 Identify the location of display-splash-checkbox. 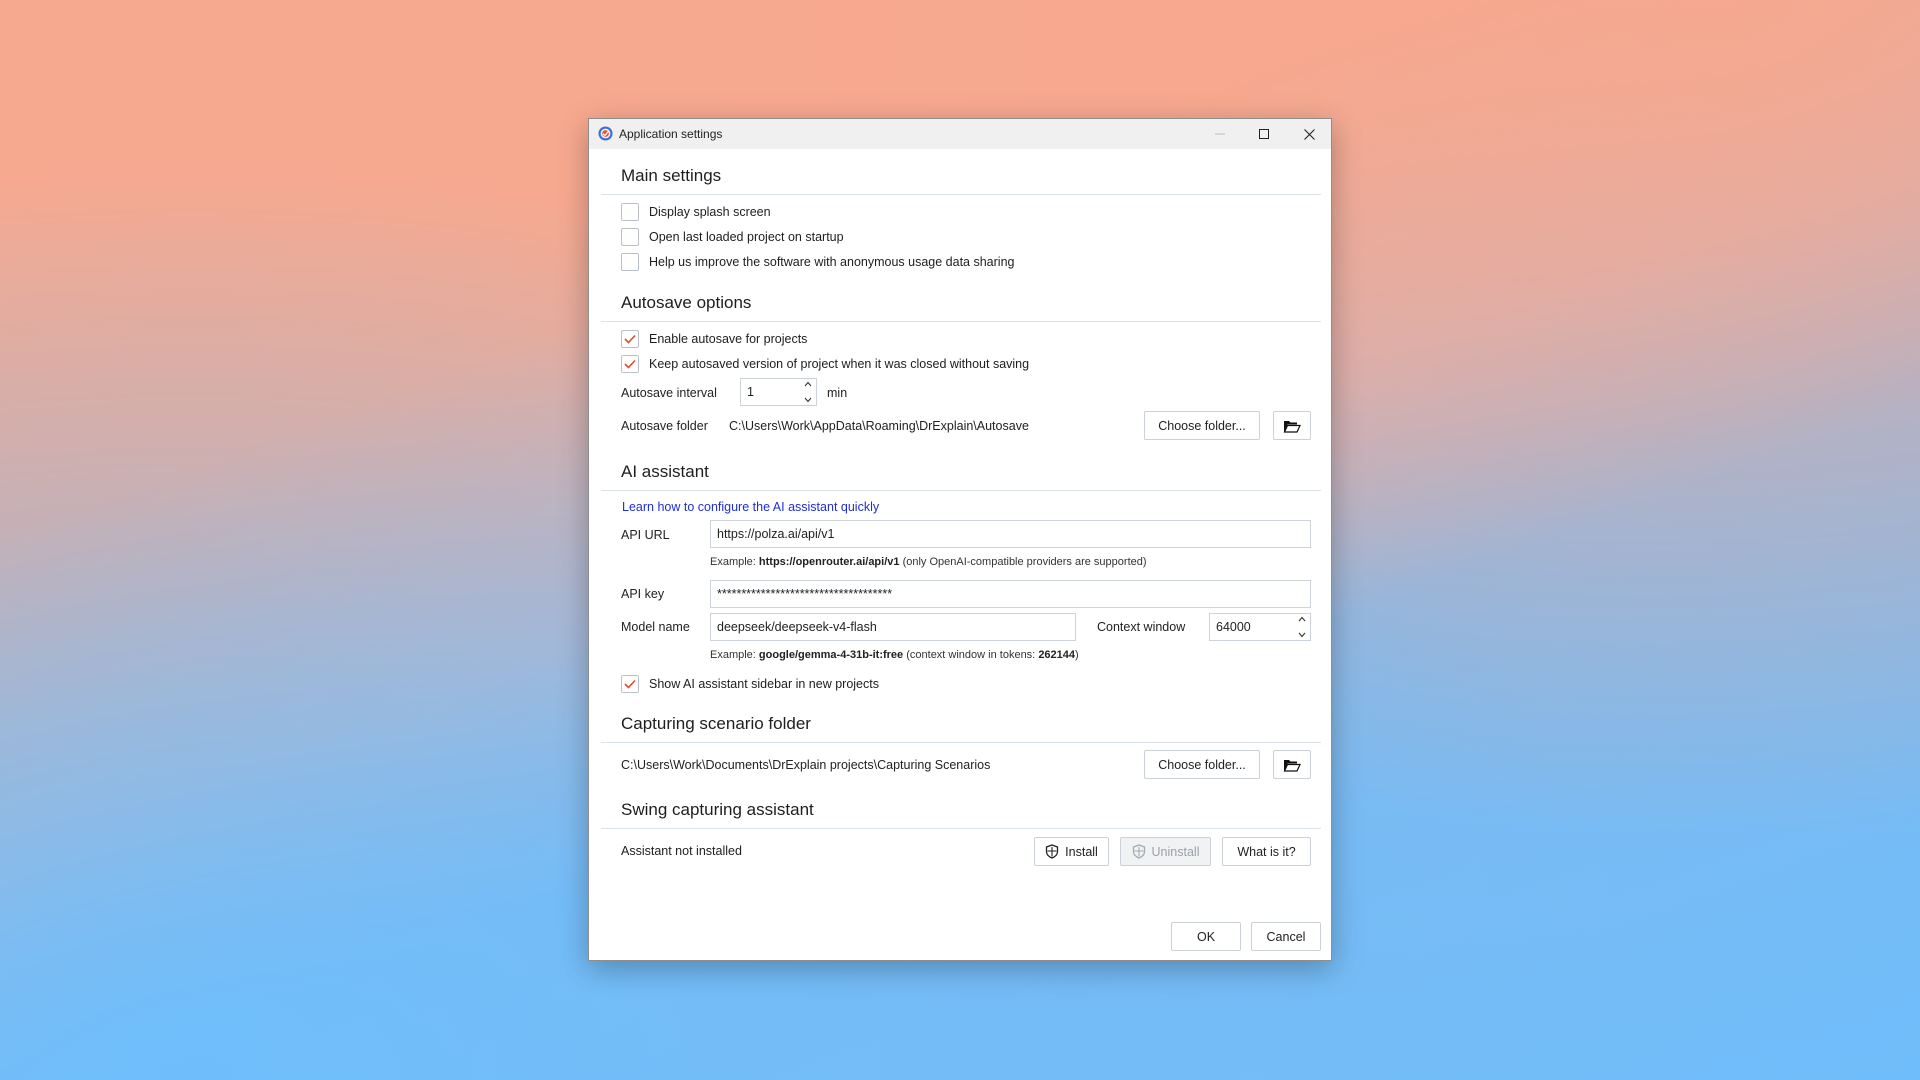
(630, 212).